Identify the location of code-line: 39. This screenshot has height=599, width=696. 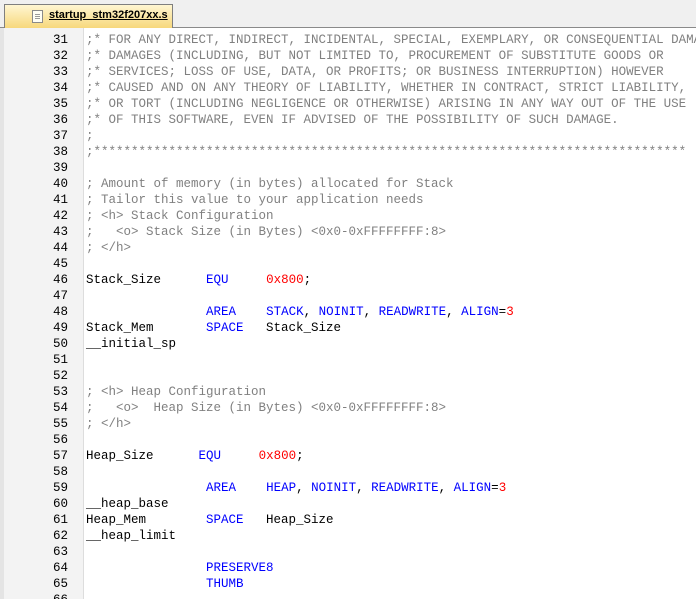
(350, 168).